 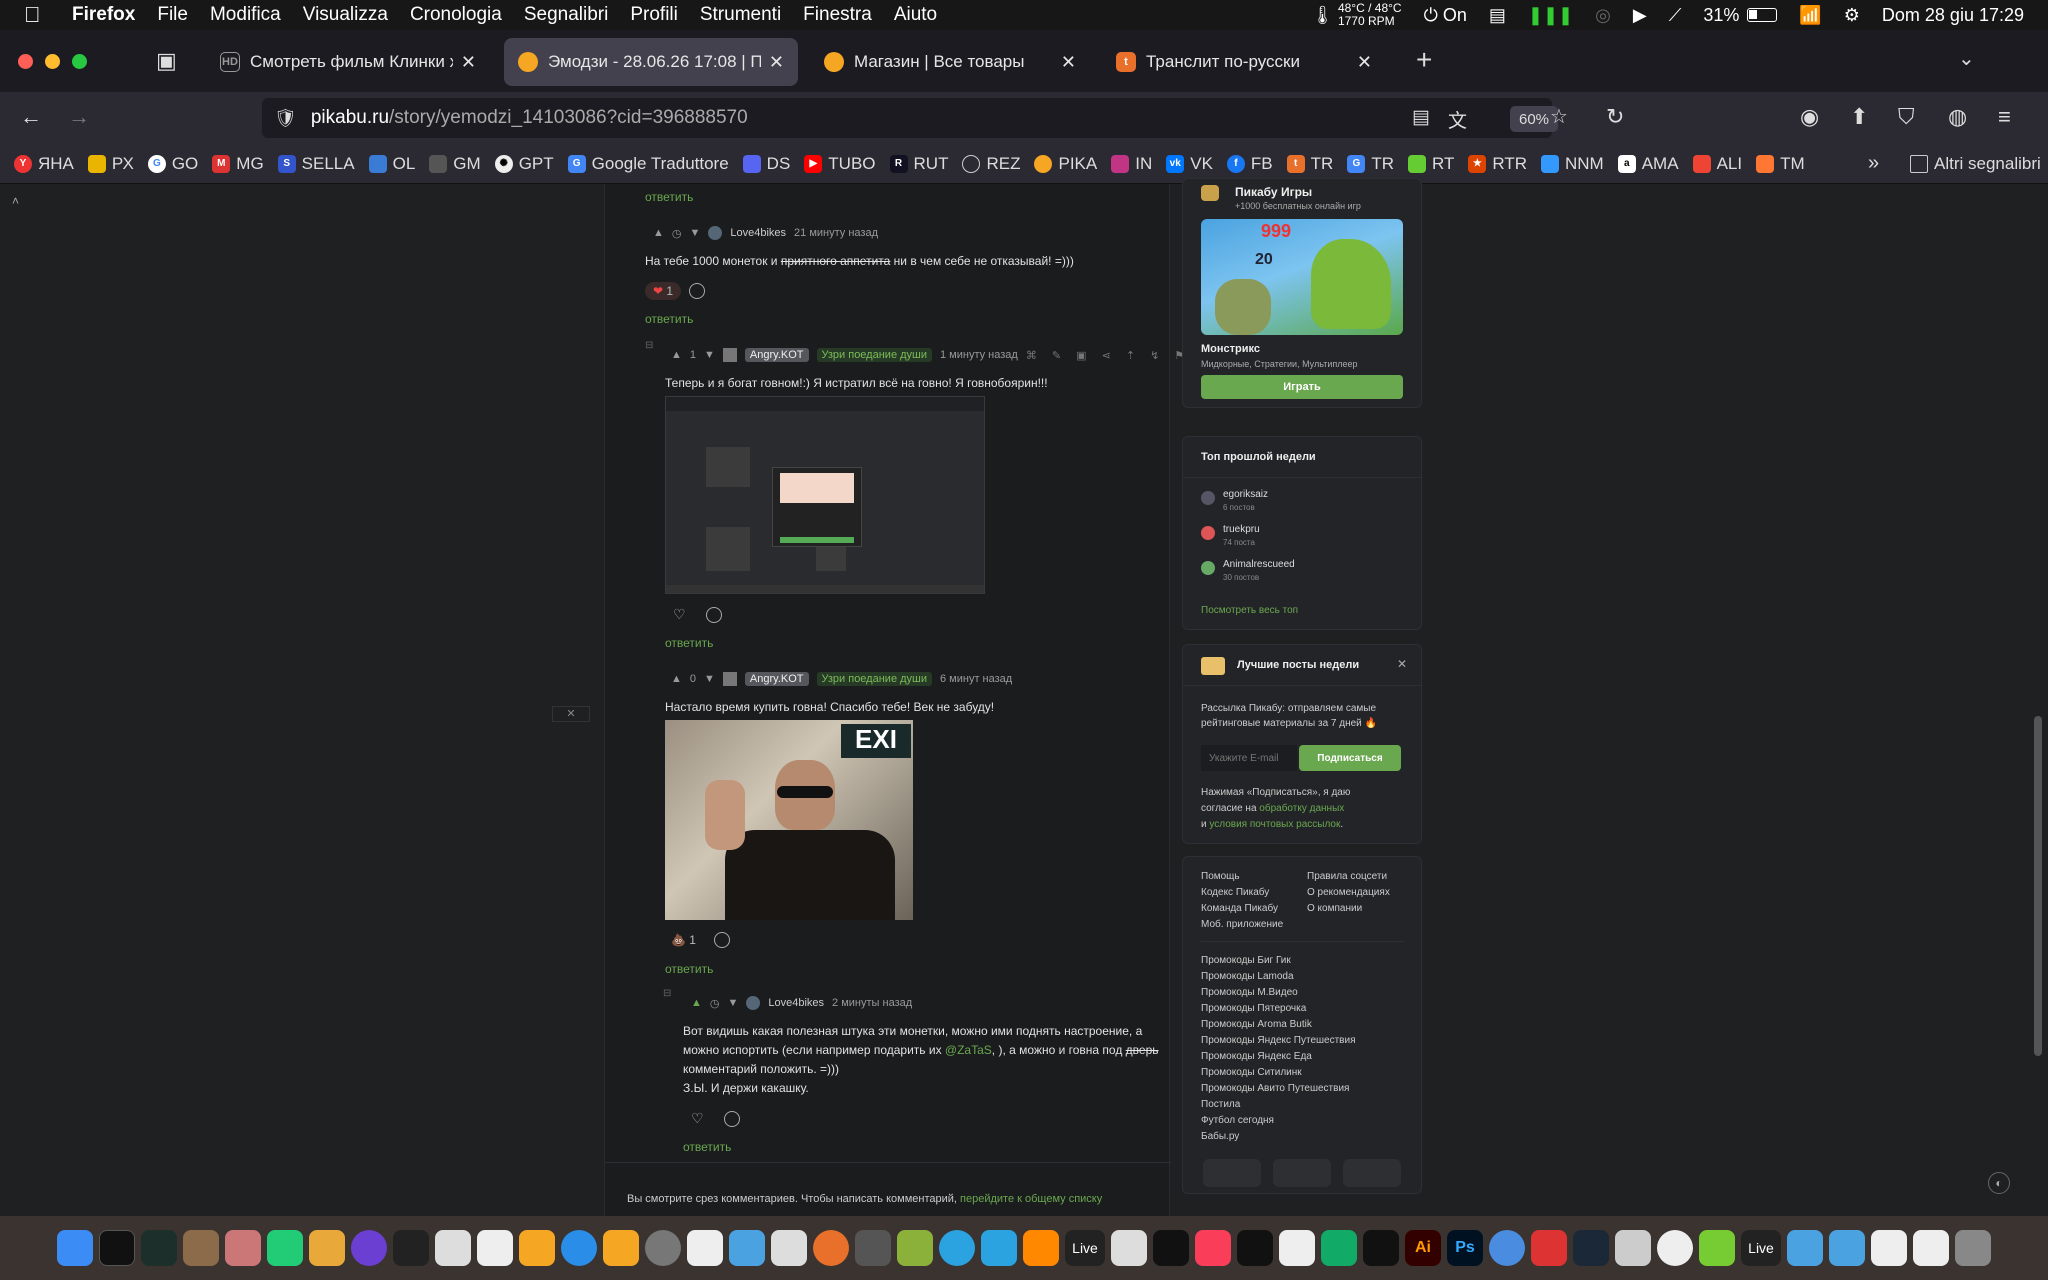 I want to click on squirrel-icon, so click(x=201, y=1248).